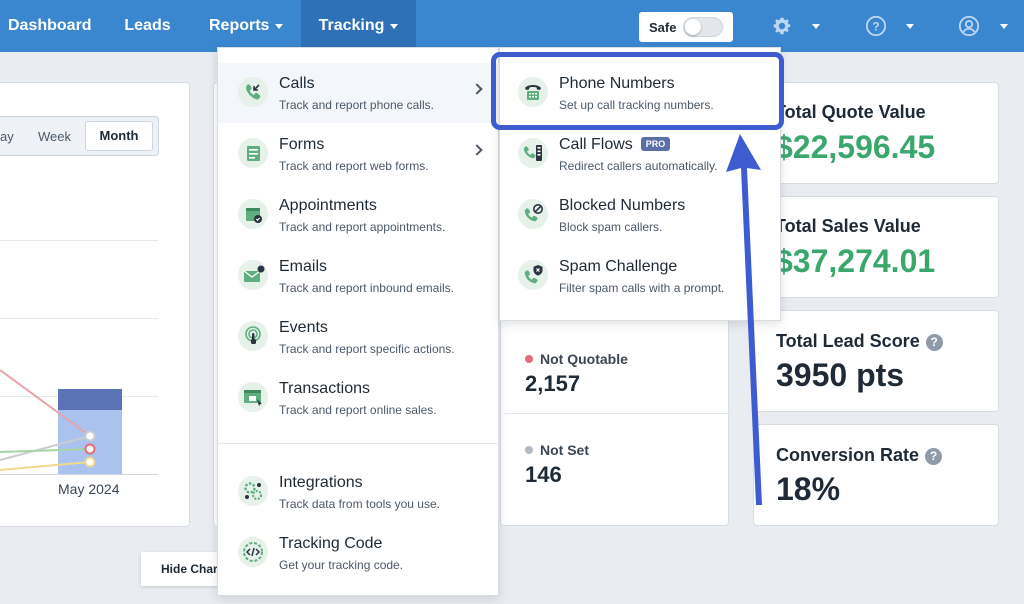  I want to click on stat-title: Total Sales Value, so click(848, 226).